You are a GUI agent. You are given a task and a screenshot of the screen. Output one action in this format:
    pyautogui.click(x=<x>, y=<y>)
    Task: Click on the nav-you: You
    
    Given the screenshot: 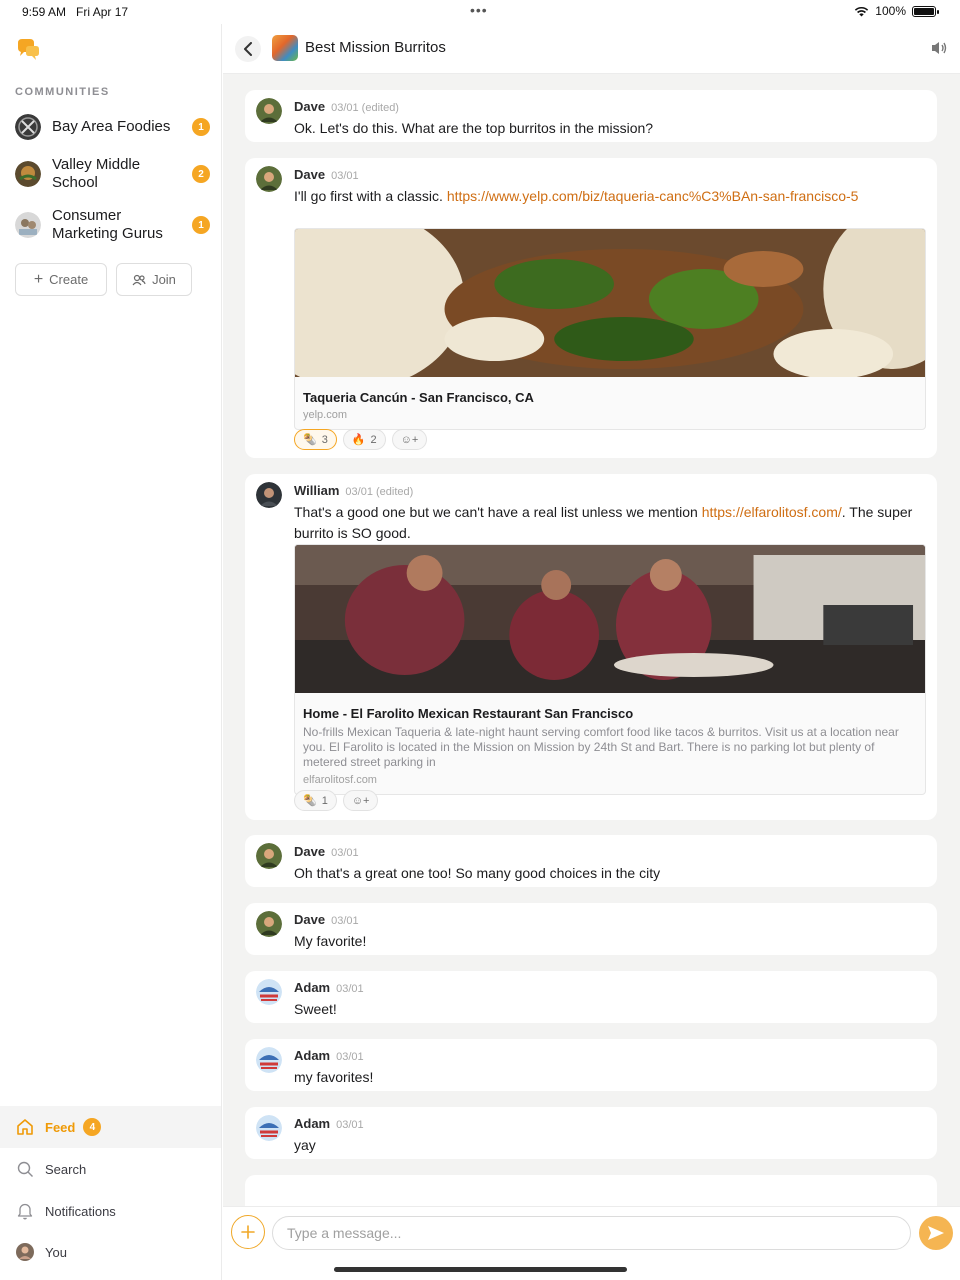 What is the action you would take?
    pyautogui.click(x=110, y=1252)
    